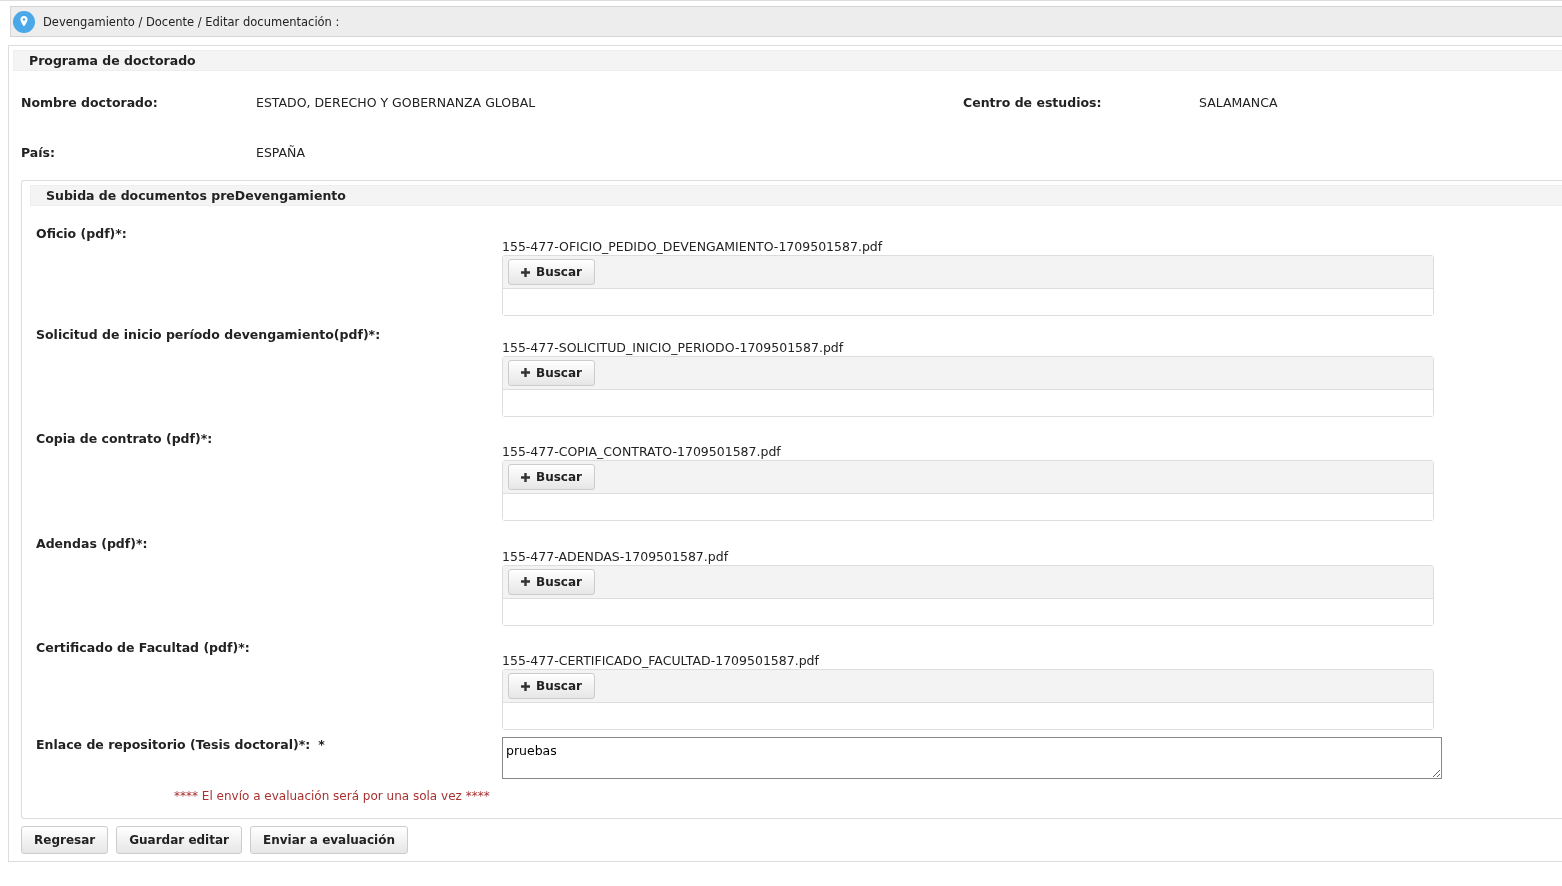 The height and width of the screenshot is (886, 1562). Describe the element at coordinates (179, 840) in the screenshot. I see `action-button: Guardar editar` at that location.